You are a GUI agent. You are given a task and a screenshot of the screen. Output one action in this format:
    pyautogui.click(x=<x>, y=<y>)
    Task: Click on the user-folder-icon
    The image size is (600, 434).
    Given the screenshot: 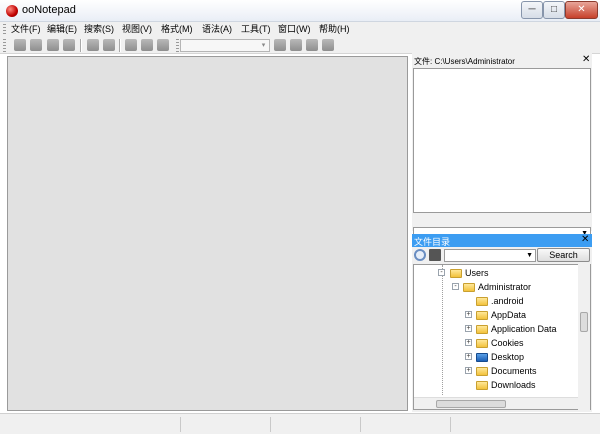 What is the action you would take?
    pyautogui.click(x=469, y=287)
    